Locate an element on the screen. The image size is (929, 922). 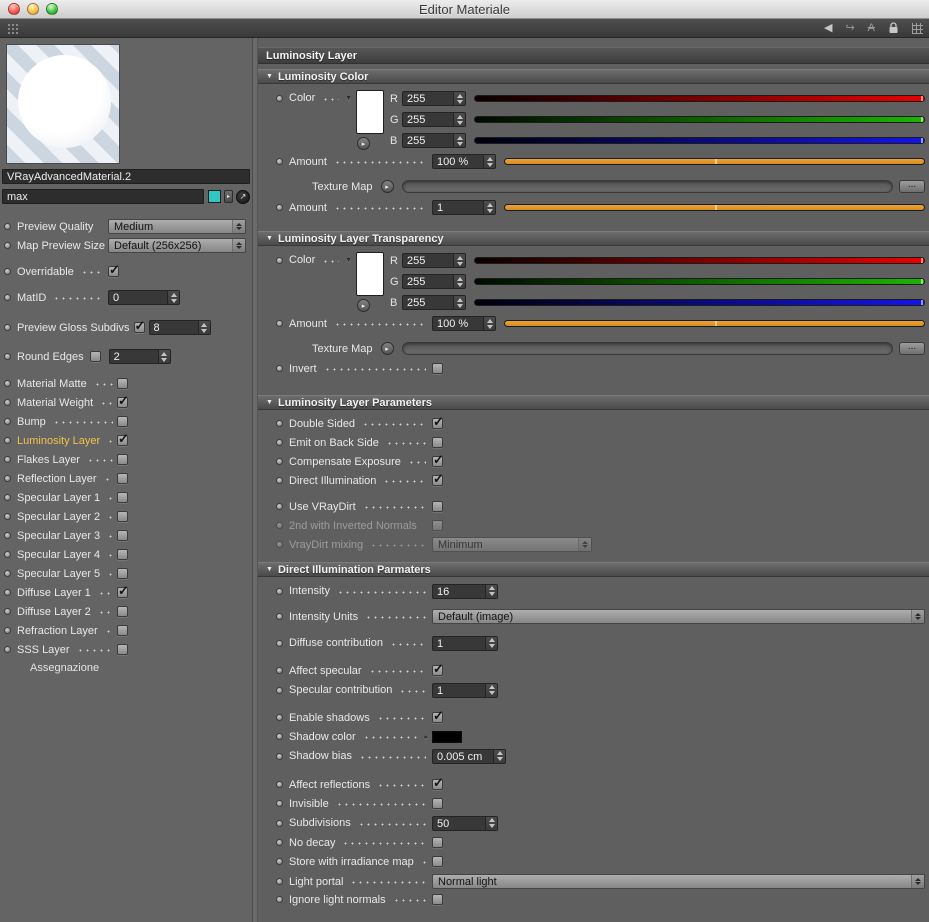
layer-row-specular-layer-2: Specular Layer 2 is located at coordinates (64, 516).